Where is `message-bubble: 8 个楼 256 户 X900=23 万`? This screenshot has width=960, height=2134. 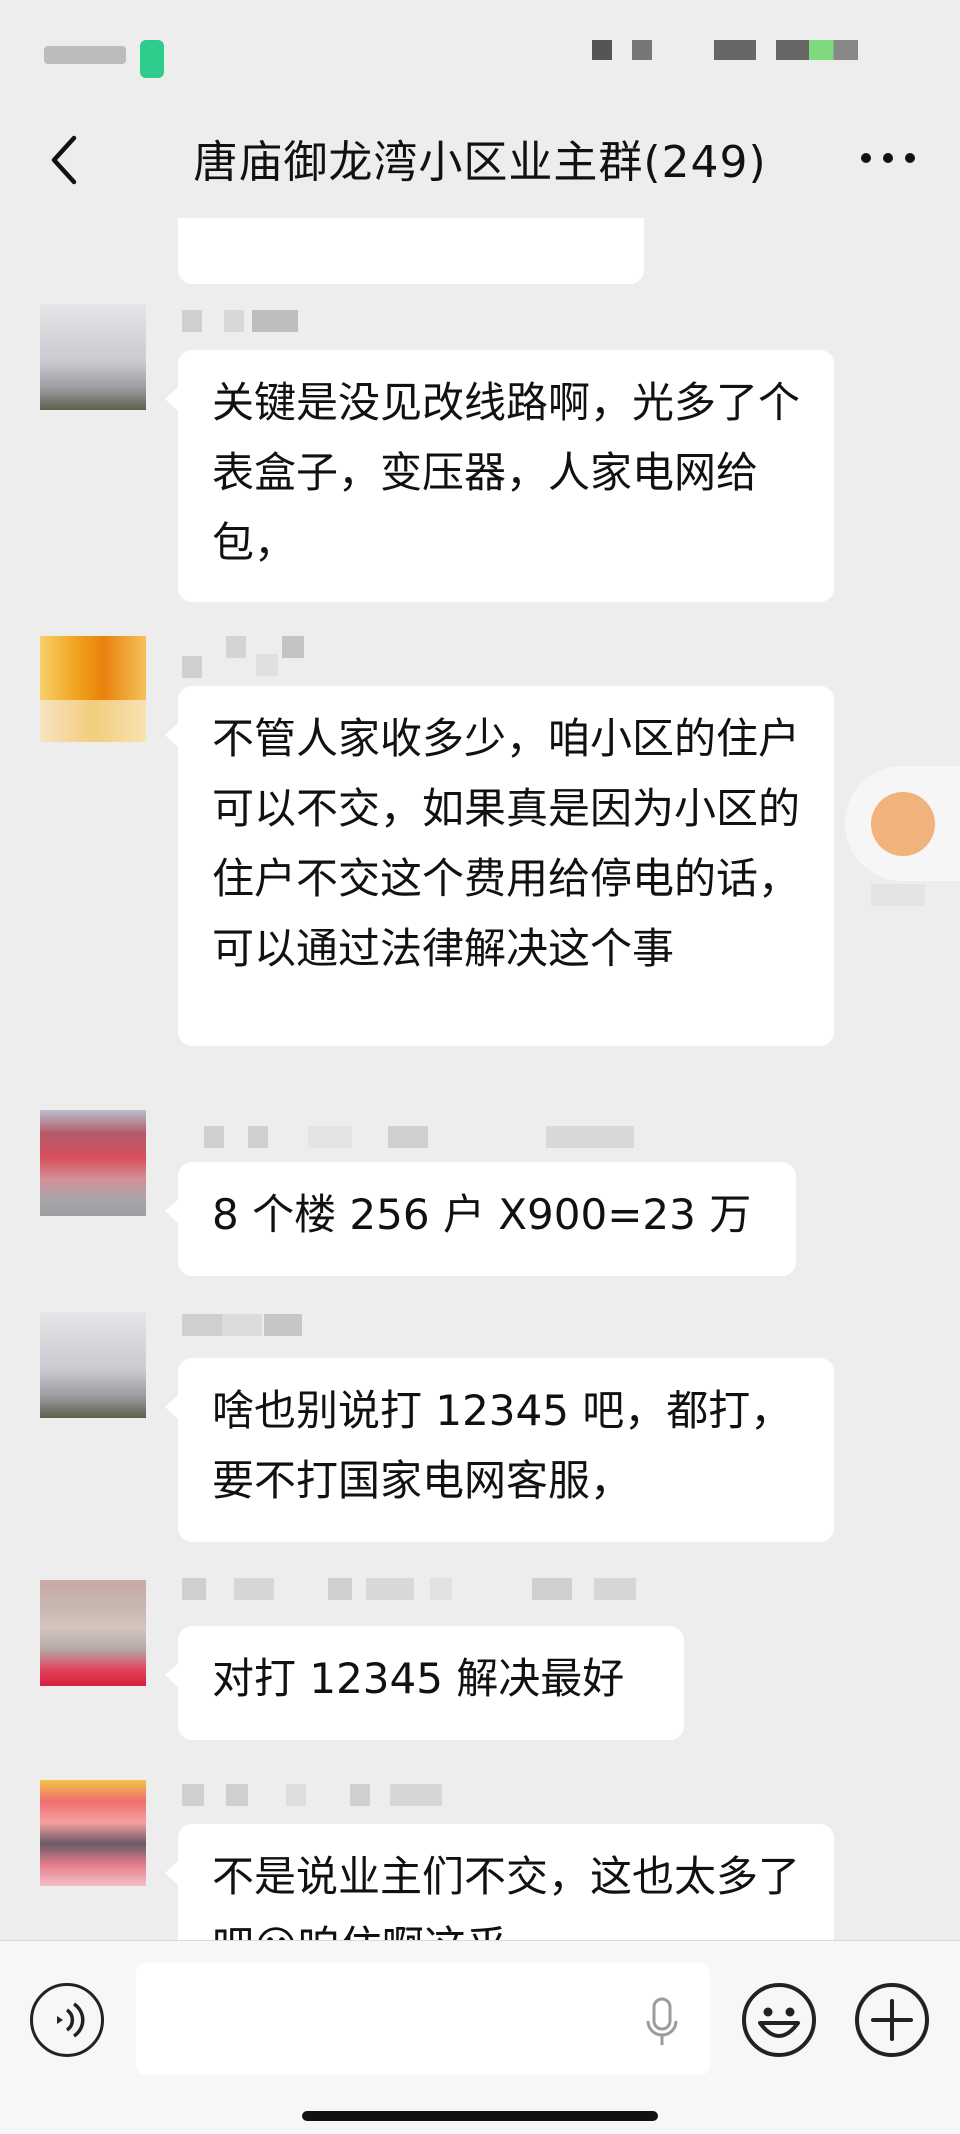 message-bubble: 8 个楼 256 户 X900=23 万 is located at coordinates (480, 1219).